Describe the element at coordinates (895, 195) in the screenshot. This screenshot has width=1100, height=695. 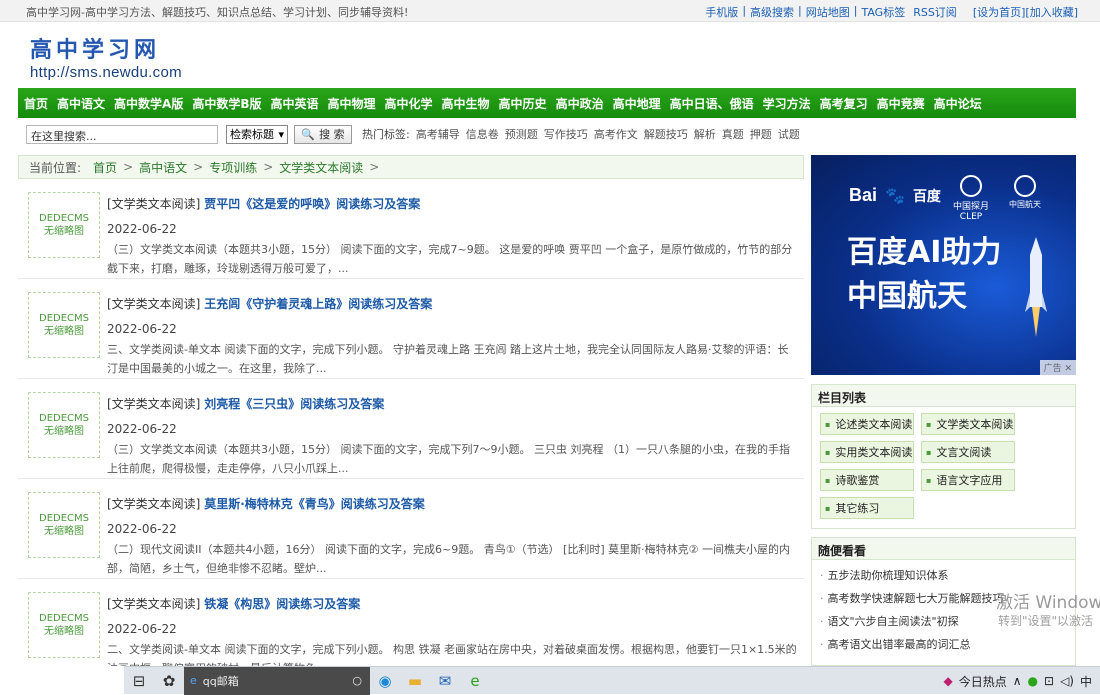
I see `paw-icon: 🐾` at that location.